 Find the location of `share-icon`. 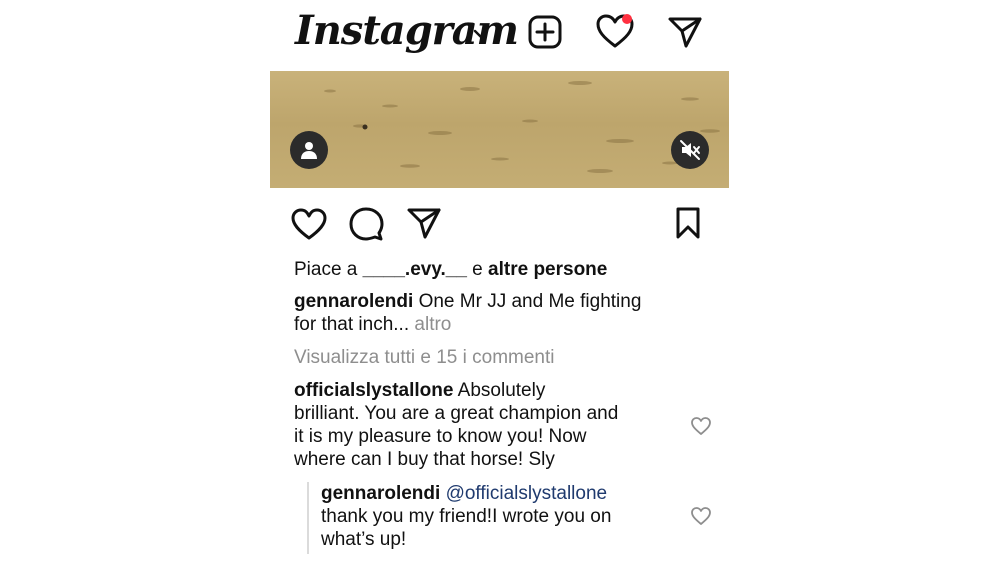

share-icon is located at coordinates (424, 223).